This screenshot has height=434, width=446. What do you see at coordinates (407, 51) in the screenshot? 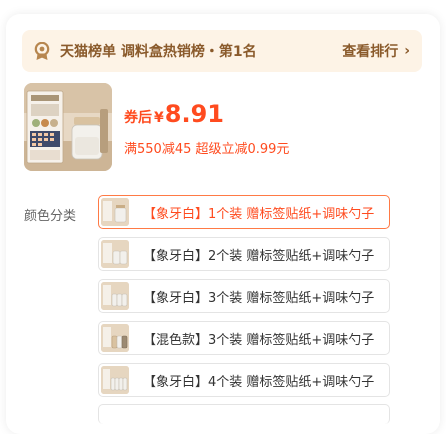
I see `chevron-right-icon: ›` at bounding box center [407, 51].